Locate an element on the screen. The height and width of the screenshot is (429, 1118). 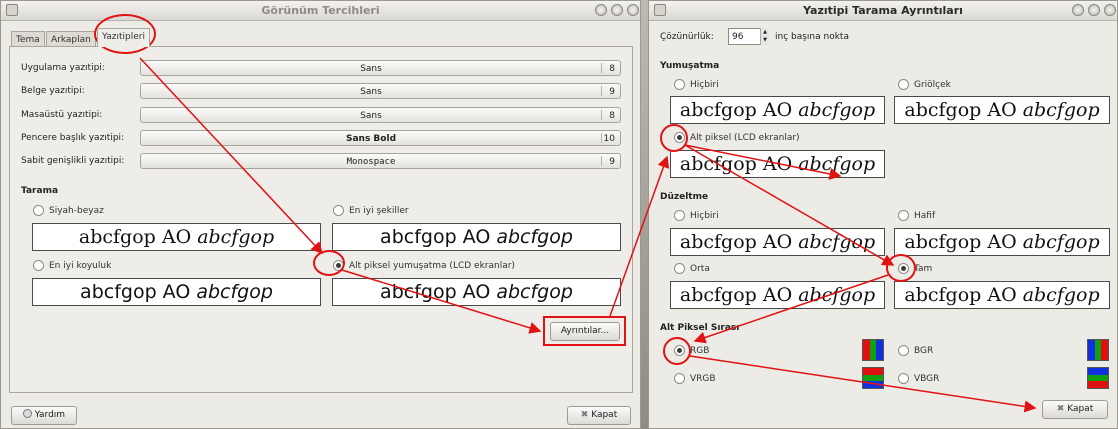
smoothing-grayscale-radio is located at coordinates (903, 84).